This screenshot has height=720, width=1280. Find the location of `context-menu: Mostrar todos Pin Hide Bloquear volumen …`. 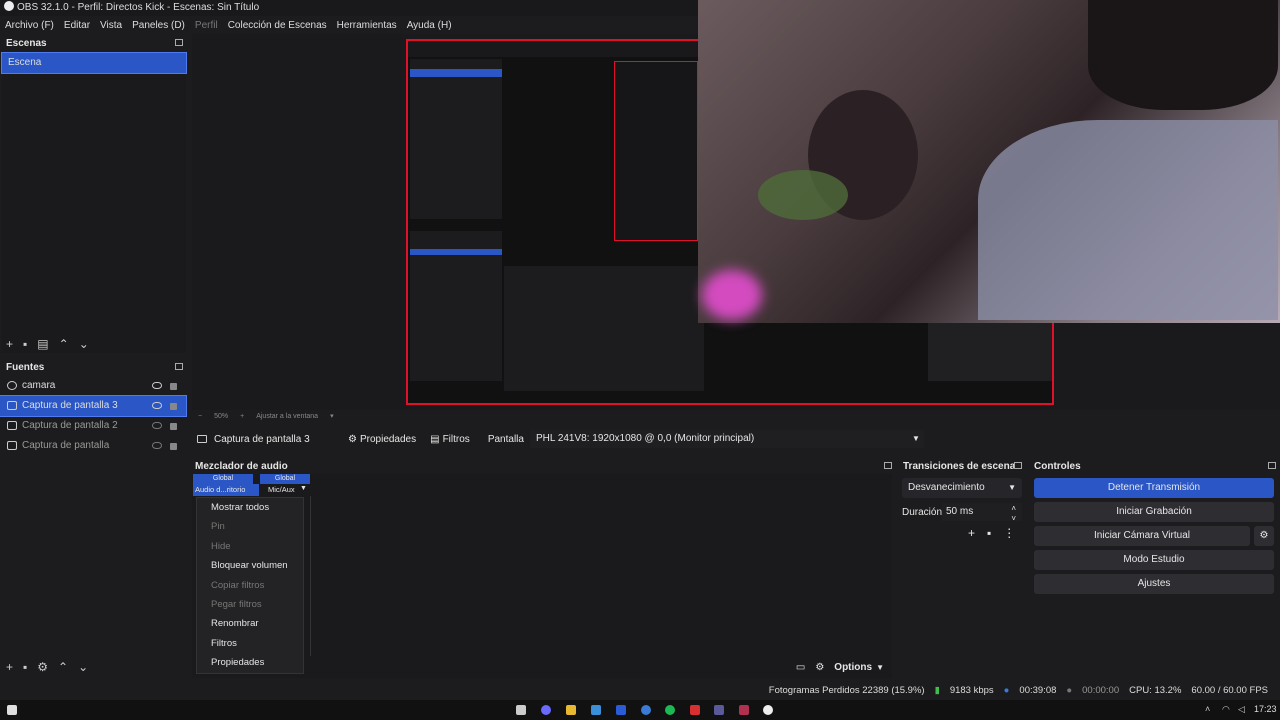

context-menu: Mostrar todos Pin Hide Bloquear volumen … is located at coordinates (250, 585).